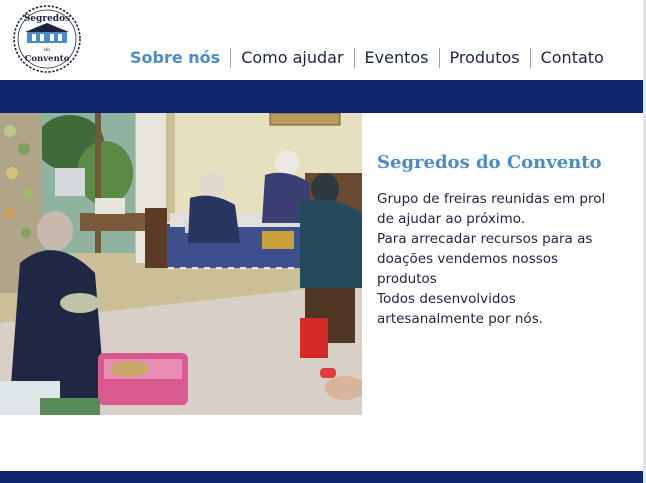 The width and height of the screenshot is (646, 483). What do you see at coordinates (47, 50) in the screenshot?
I see `logo-text-mid: do` at bounding box center [47, 50].